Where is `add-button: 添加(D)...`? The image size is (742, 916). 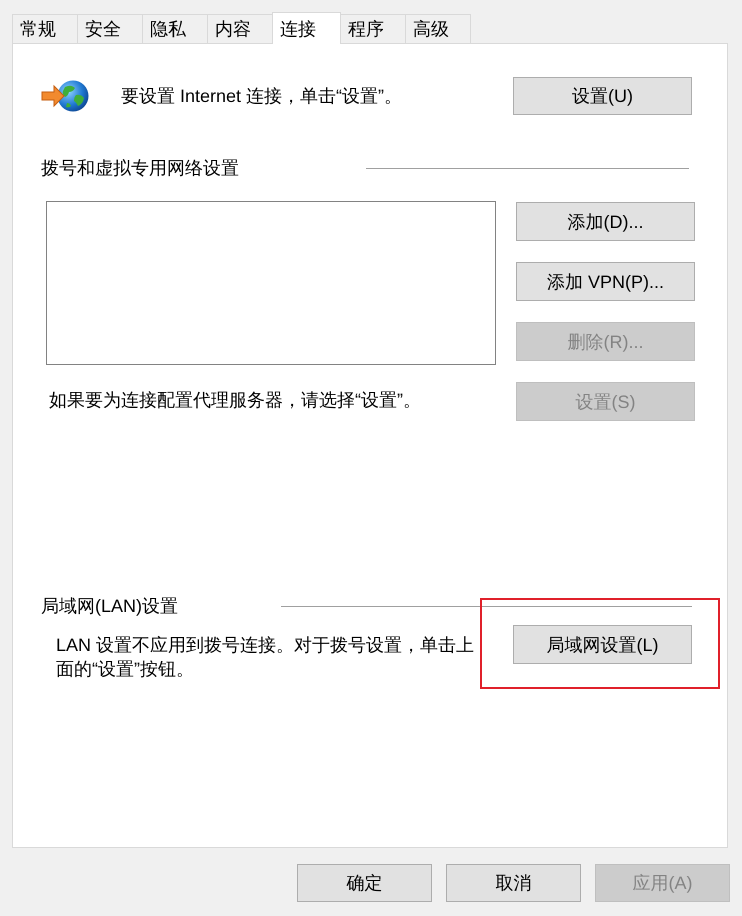
add-button: 添加(D)... is located at coordinates (605, 221).